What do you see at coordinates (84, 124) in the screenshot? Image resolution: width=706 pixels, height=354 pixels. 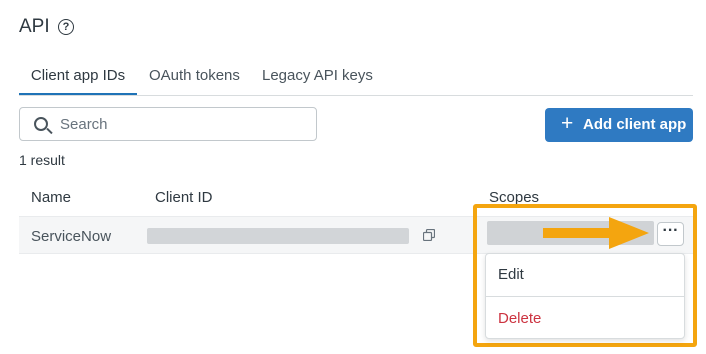 I see `search-placeholder: Search` at bounding box center [84, 124].